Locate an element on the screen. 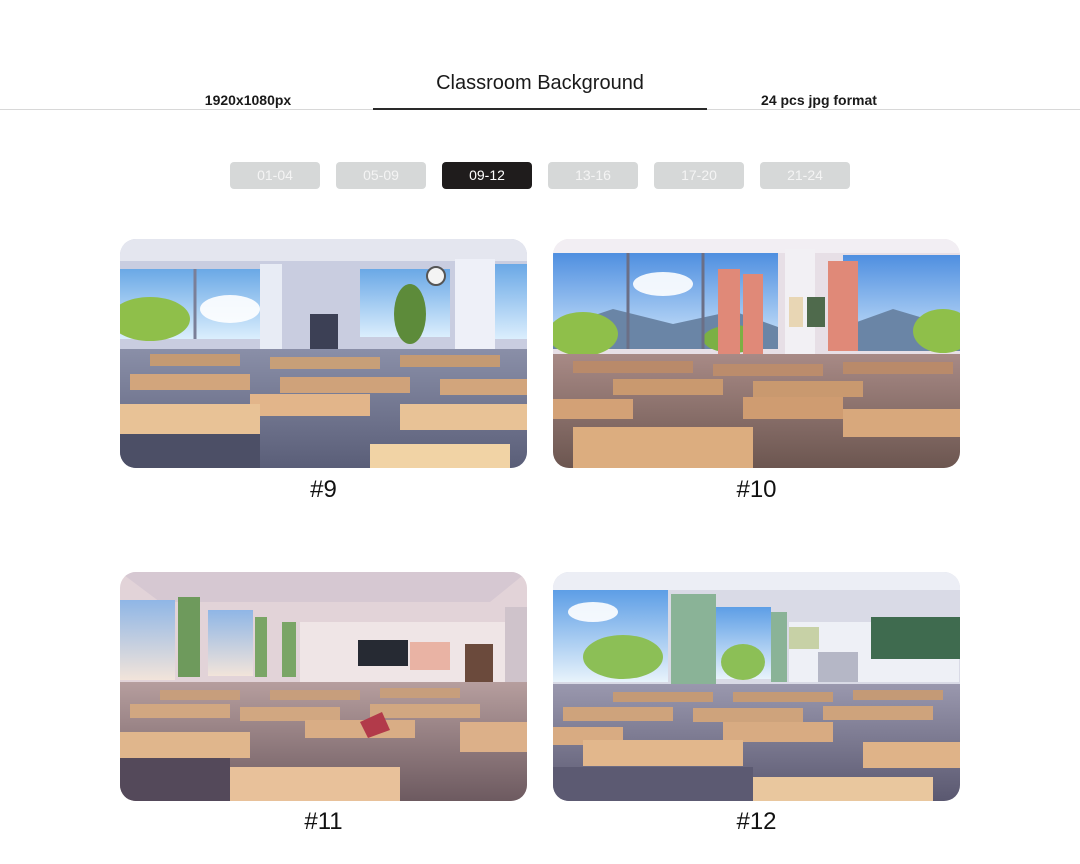 The image size is (1080, 864). tab-01-04: 01-04 is located at coordinates (275, 175).